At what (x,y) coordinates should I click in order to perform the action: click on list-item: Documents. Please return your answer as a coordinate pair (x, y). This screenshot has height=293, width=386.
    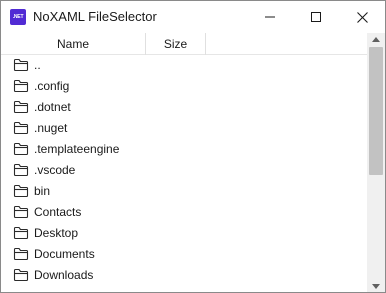
    Looking at the image, I should click on (184, 254).